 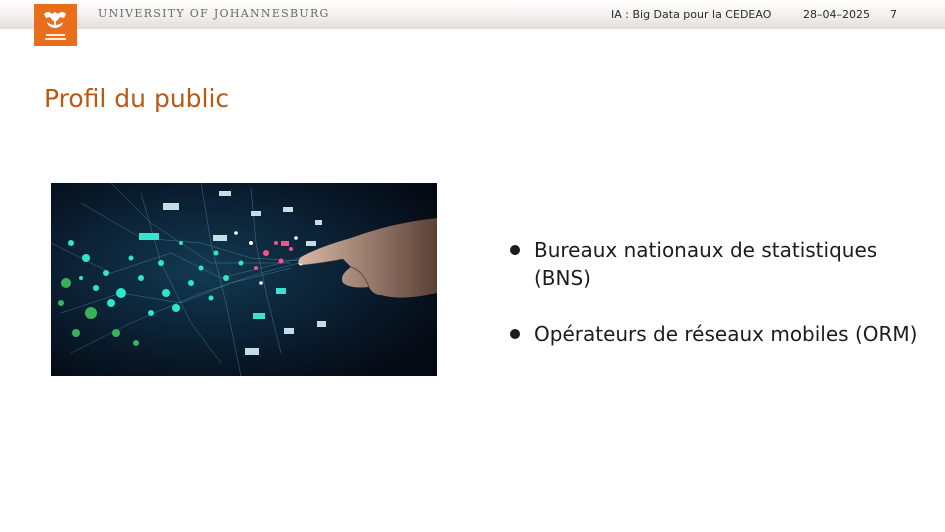 What do you see at coordinates (214, 13) in the screenshot?
I see `institution-name: UNIVERSITY OF JOHANNESBURG` at bounding box center [214, 13].